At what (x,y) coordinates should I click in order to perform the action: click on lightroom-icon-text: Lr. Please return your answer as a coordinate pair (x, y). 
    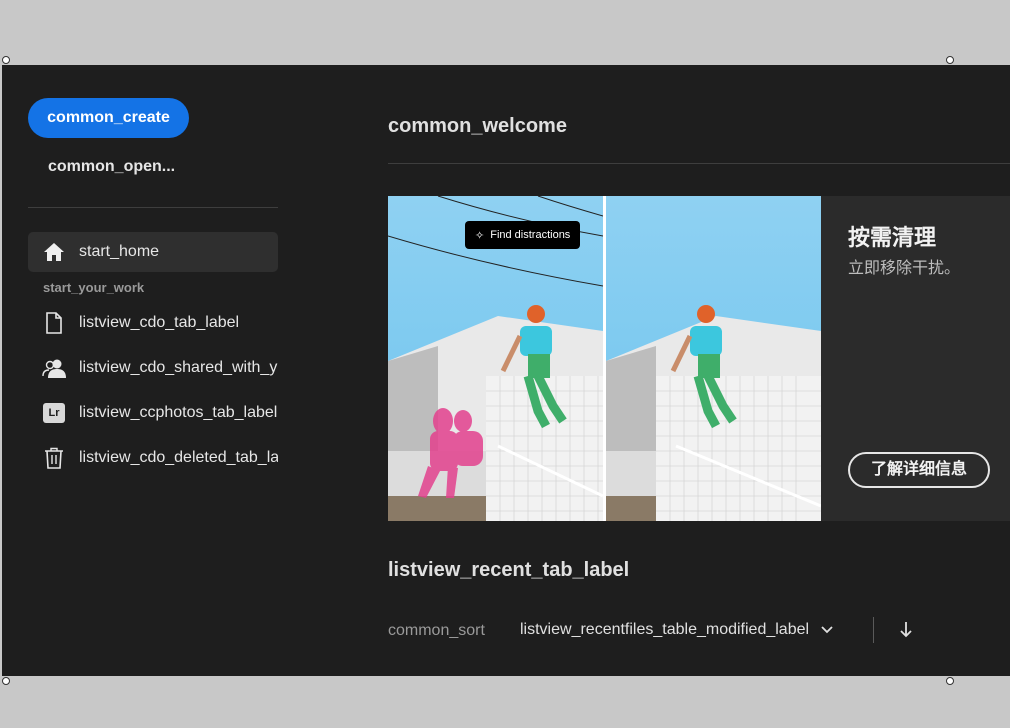
    Looking at the image, I should click on (54, 413).